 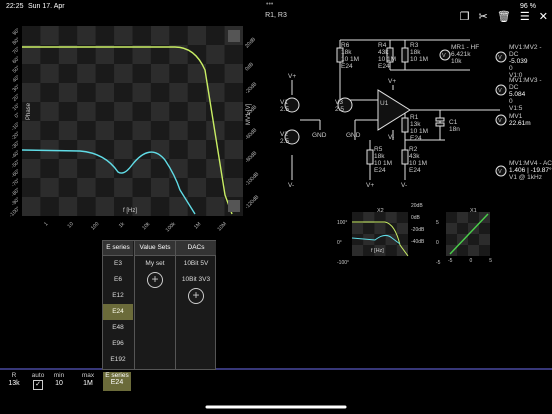 What do you see at coordinates (404, 185) in the screenshot?
I see `vminus-label-2: V-` at bounding box center [404, 185].